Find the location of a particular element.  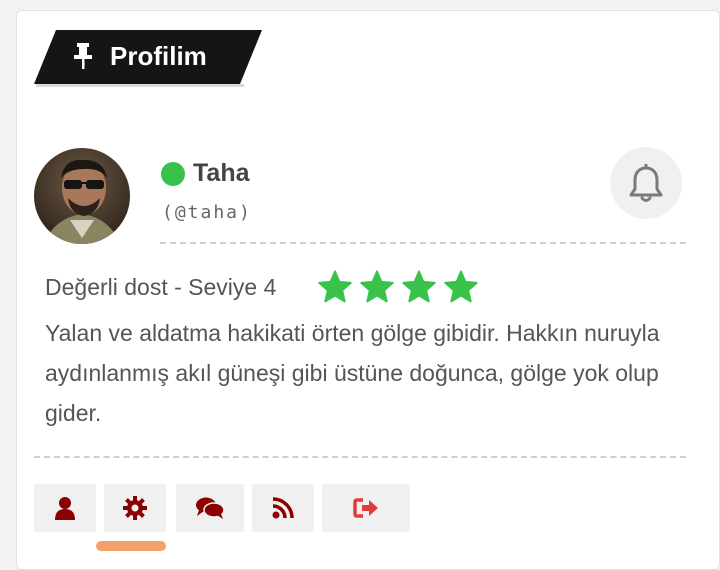

level-label: Değerli dost - Seviye 4 is located at coordinates (161, 287).